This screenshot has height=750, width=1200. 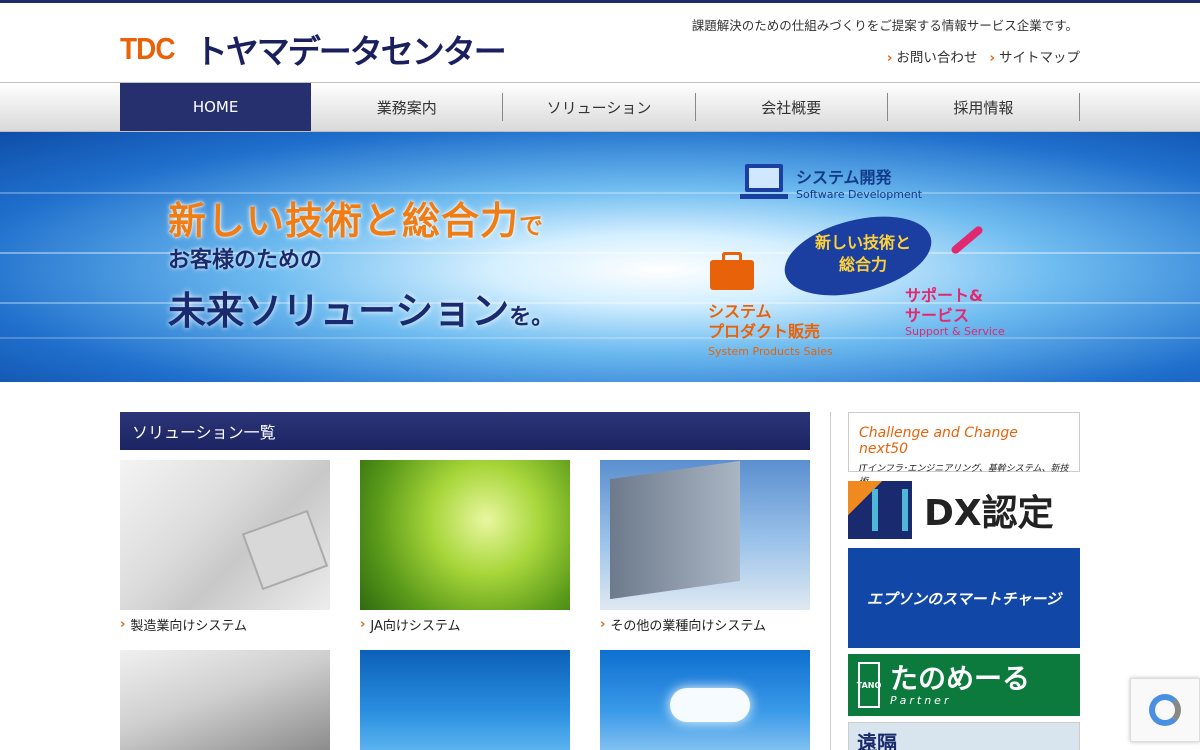 I want to click on remote-banner: 遠隔, so click(x=964, y=736).